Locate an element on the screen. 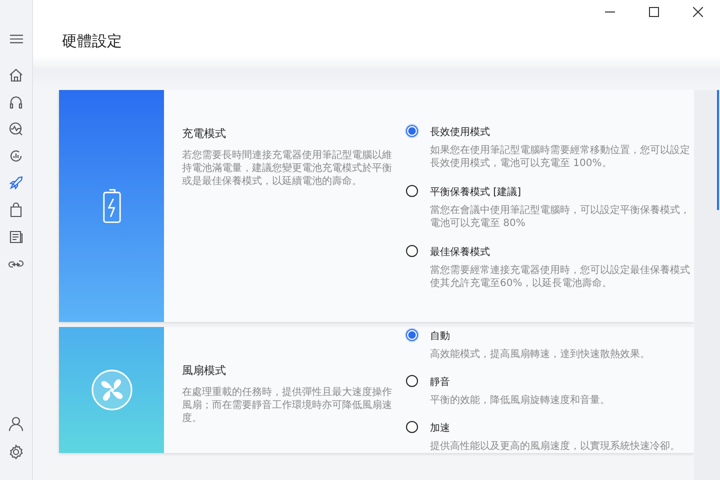 The image size is (720, 480). battery-charging-icon is located at coordinates (111, 206).